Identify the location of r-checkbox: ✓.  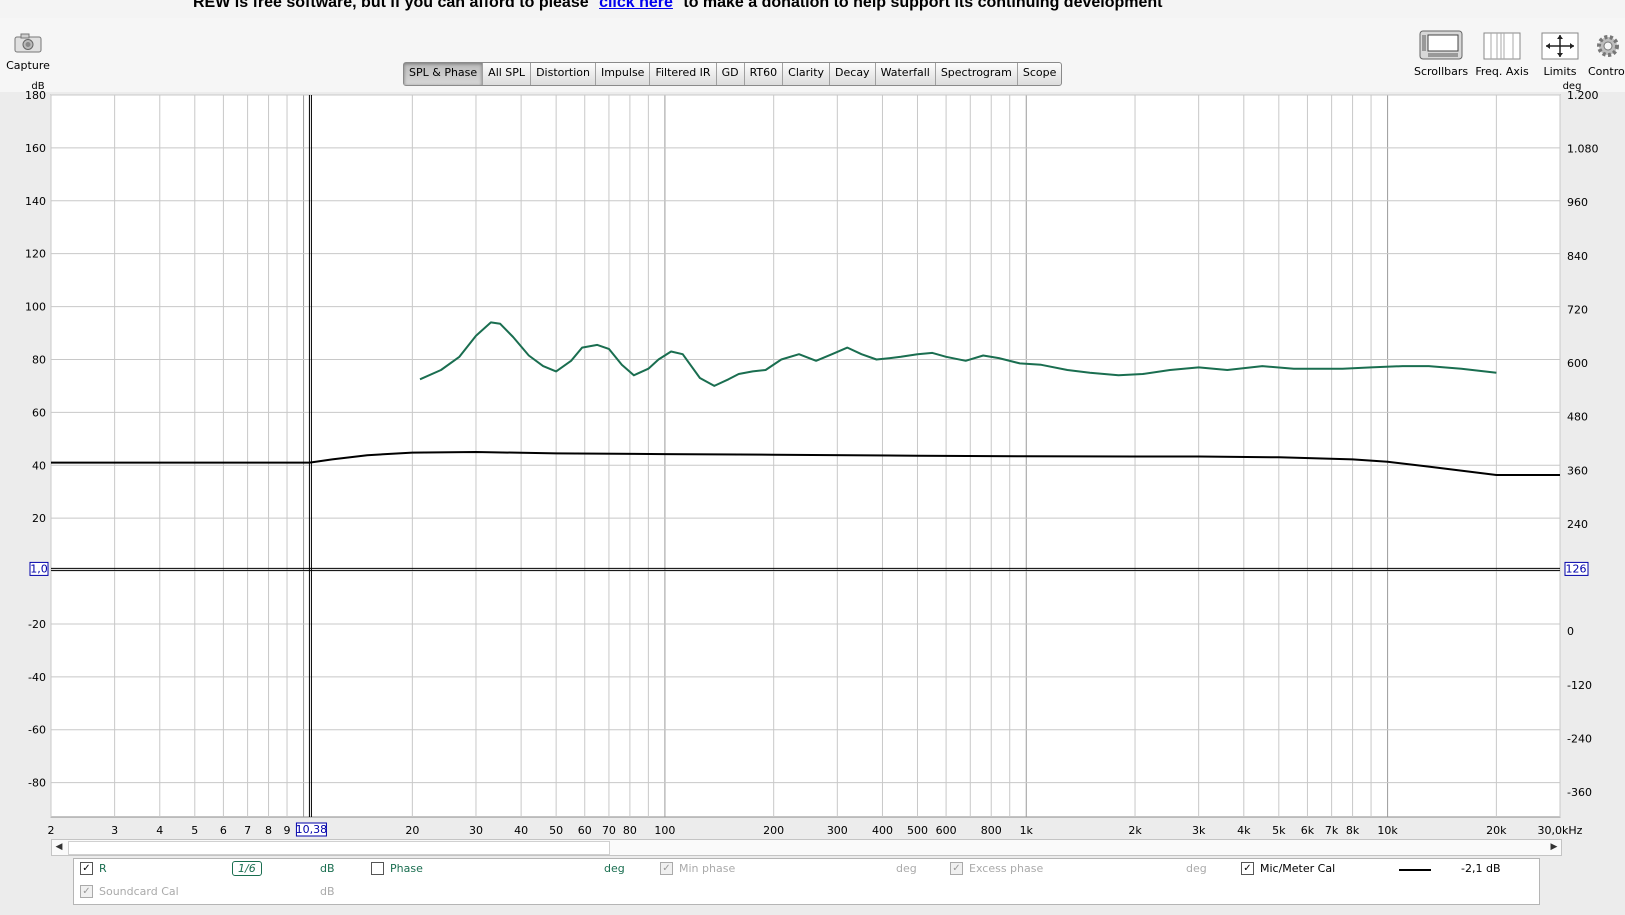
(86, 868).